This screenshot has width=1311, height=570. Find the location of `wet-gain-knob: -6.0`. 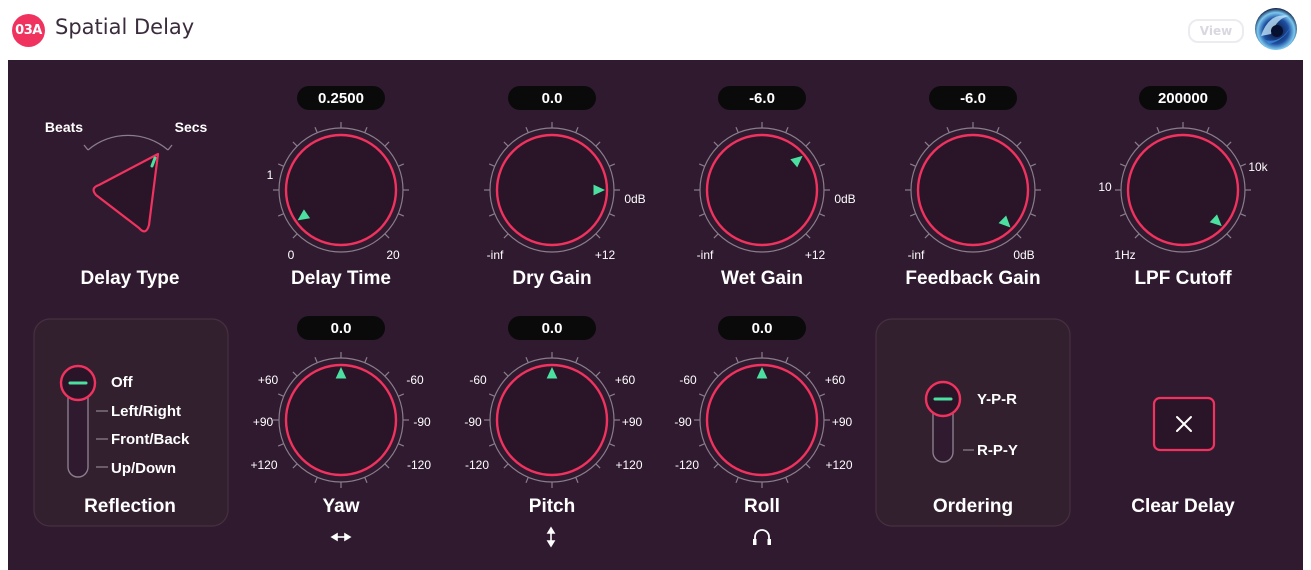

wet-gain-knob: -6.0 is located at coordinates (762, 169).